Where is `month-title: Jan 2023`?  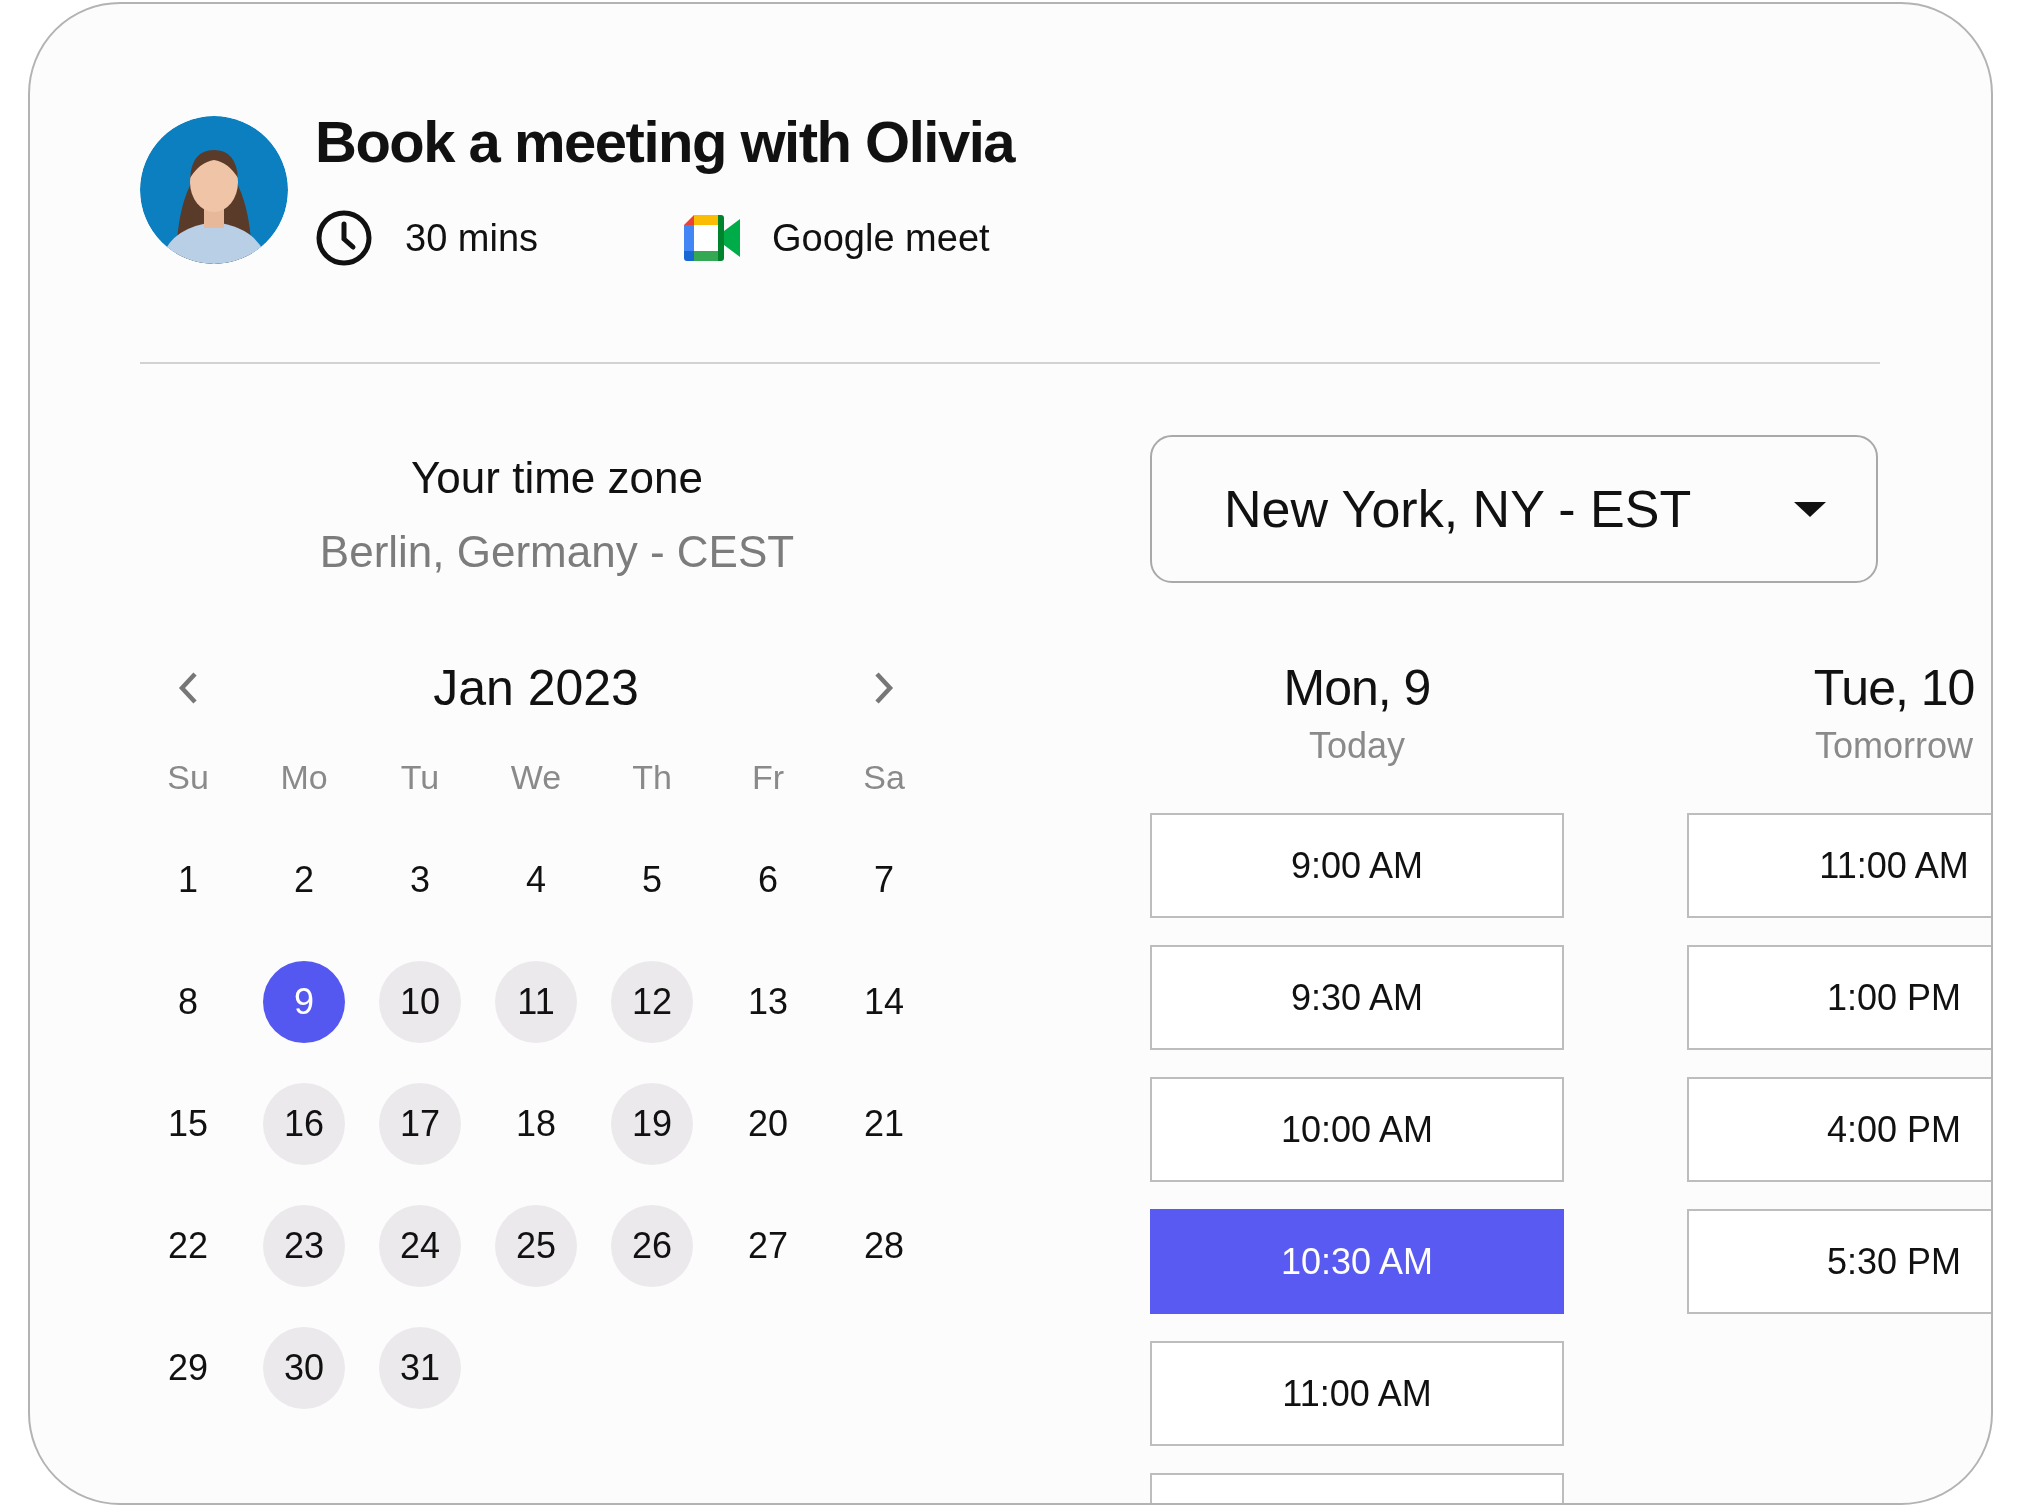 month-title: Jan 2023 is located at coordinates (536, 688).